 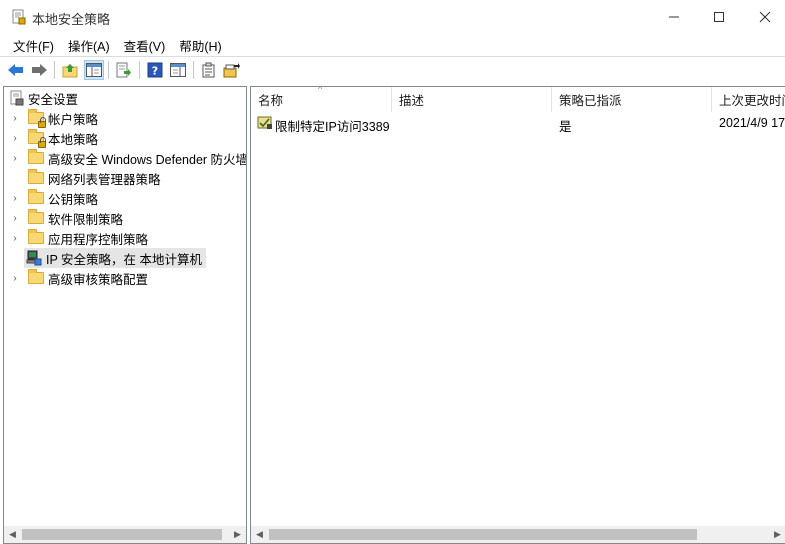 What do you see at coordinates (53, 99) in the screenshot?
I see `tree-root-label: 安全设置` at bounding box center [53, 99].